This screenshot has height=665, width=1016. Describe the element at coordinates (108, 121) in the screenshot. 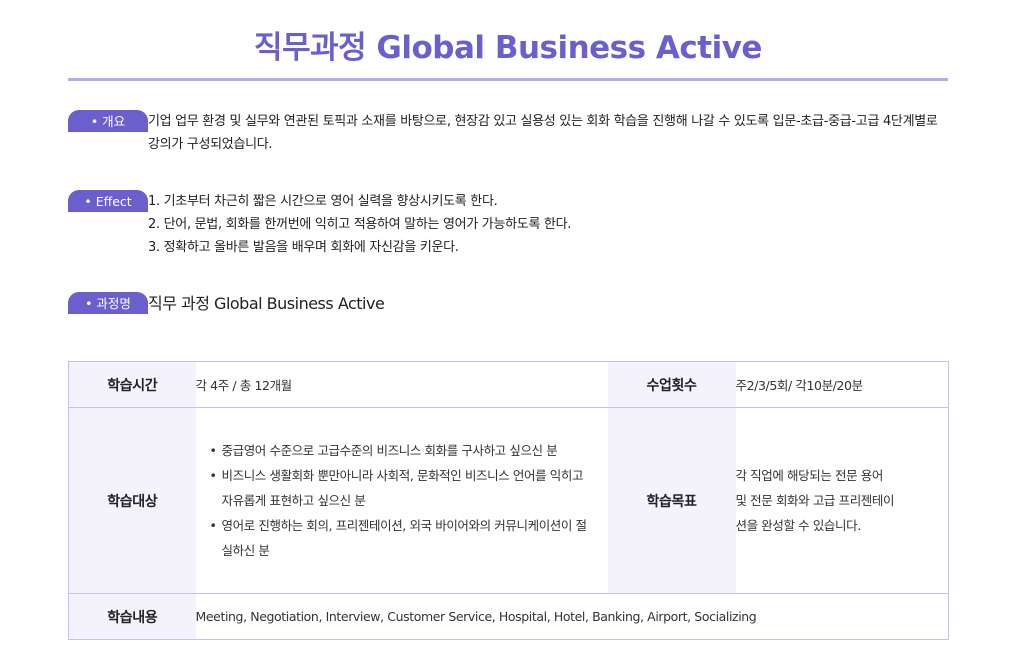

I see `overview-badge: 개요` at that location.